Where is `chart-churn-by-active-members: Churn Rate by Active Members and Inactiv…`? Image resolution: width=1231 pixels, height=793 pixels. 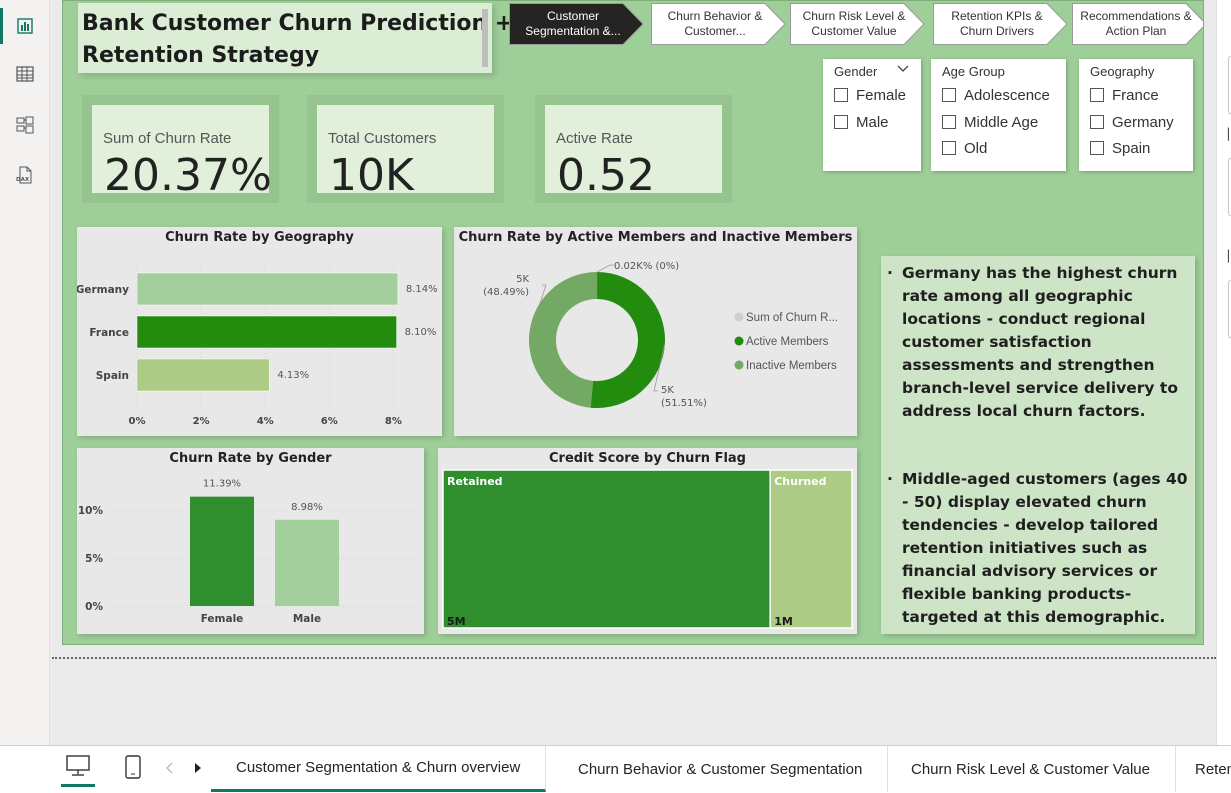
chart-churn-by-active-members: Churn Rate by Active Members and Inactiv… is located at coordinates (655, 331).